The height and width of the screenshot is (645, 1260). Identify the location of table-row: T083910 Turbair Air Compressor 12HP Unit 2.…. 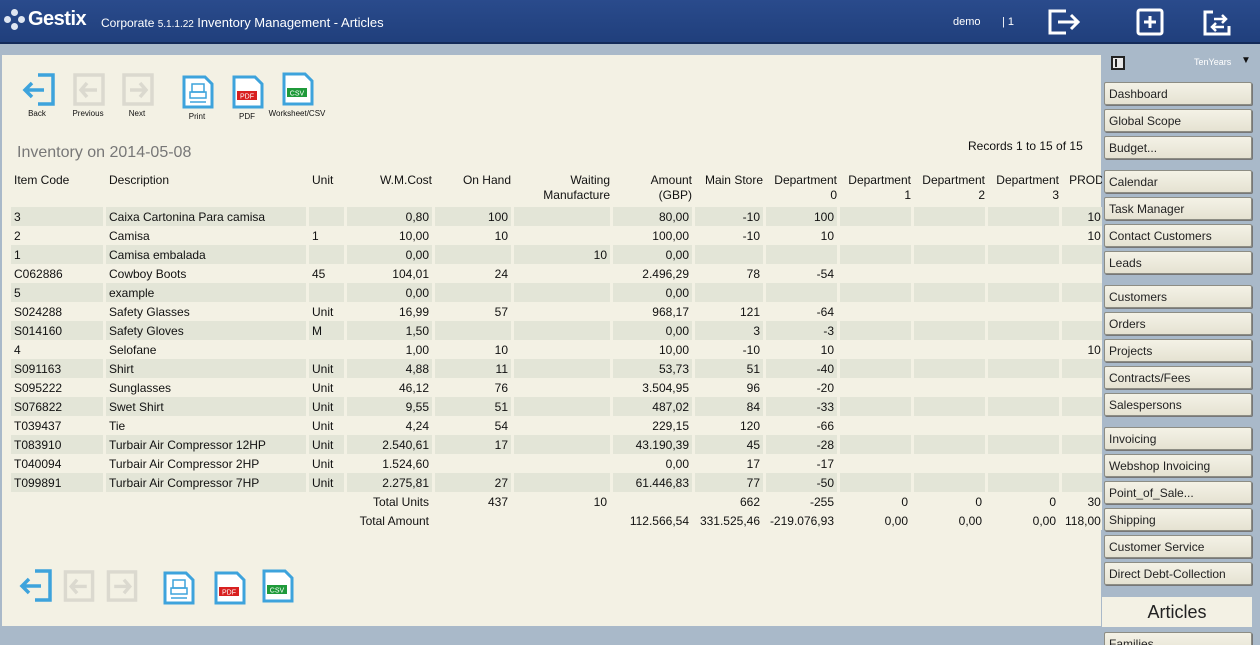
(559, 444).